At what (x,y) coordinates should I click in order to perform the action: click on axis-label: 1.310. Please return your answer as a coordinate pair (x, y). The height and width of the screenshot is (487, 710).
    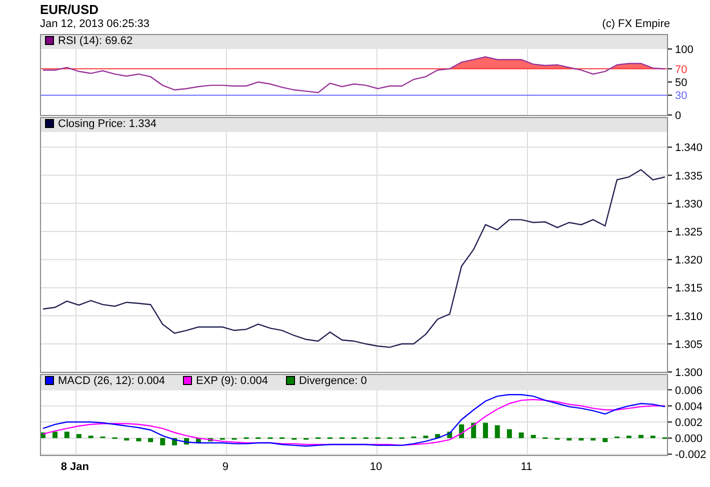
    Looking at the image, I should click on (689, 316).